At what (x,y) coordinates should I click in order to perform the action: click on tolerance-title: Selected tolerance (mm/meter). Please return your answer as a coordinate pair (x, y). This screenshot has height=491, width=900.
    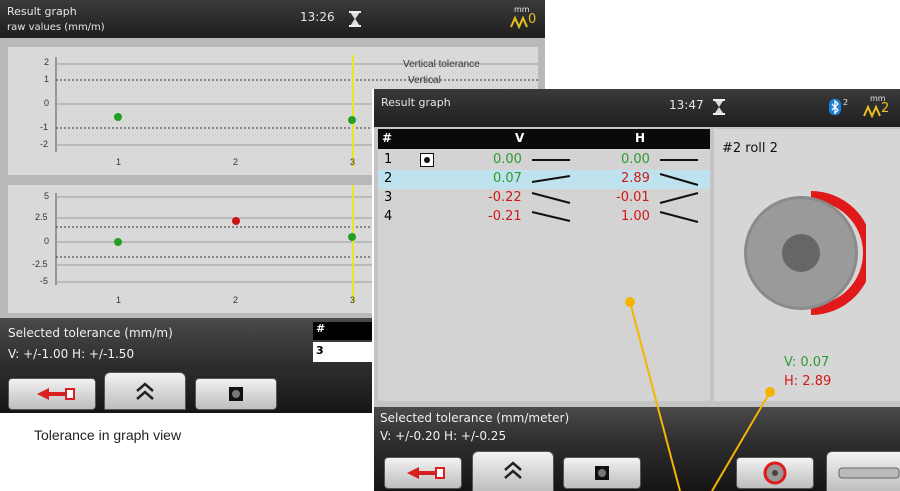
    Looking at the image, I should click on (475, 418).